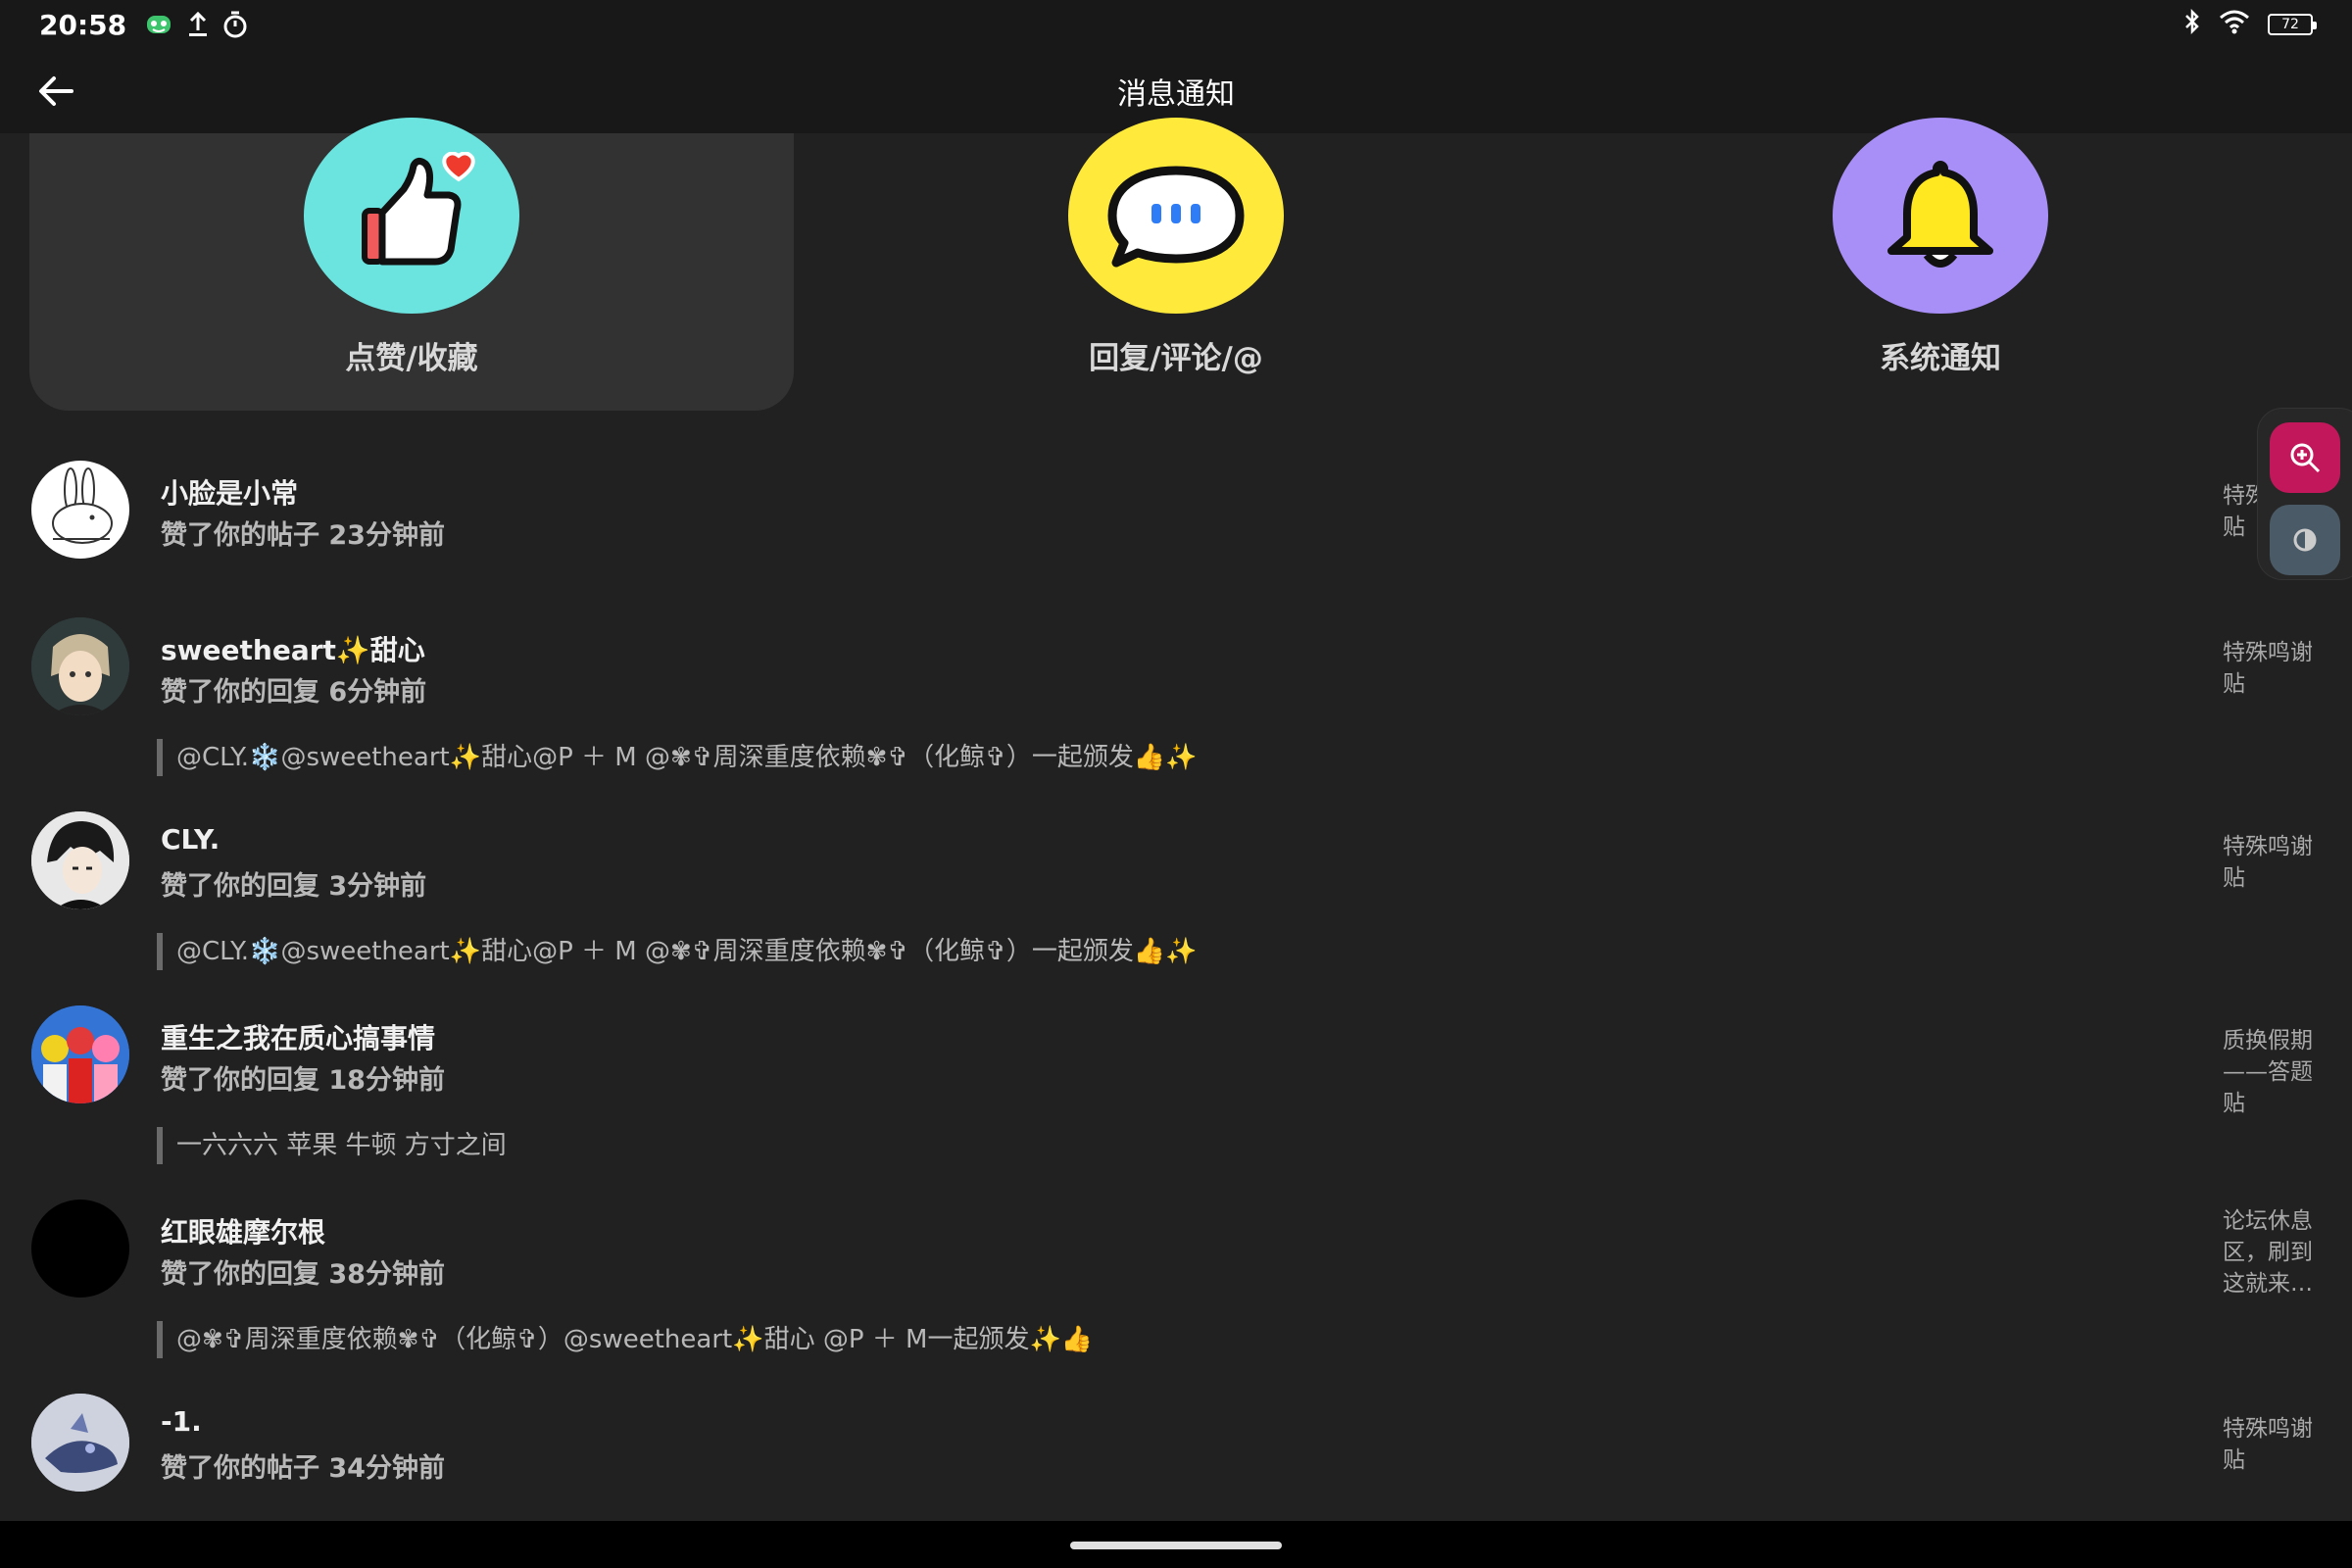 Image resolution: width=2352 pixels, height=1568 pixels. I want to click on replies-circle, so click(1176, 216).